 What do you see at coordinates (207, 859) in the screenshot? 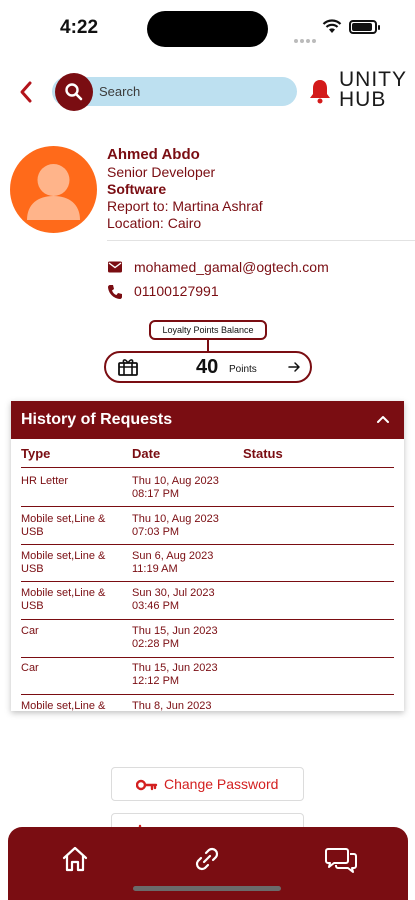
I see `link-icon` at bounding box center [207, 859].